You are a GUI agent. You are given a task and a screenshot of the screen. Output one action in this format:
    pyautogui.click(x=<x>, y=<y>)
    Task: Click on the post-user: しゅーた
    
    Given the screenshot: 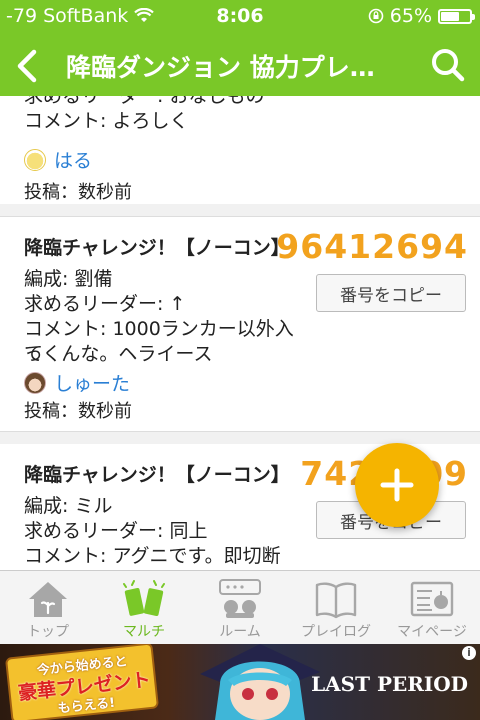 What is the action you would take?
    pyautogui.click(x=77, y=382)
    